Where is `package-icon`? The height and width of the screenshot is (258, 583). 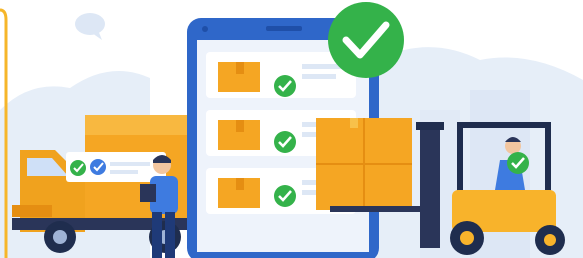
package-icon is located at coordinates (369, 165).